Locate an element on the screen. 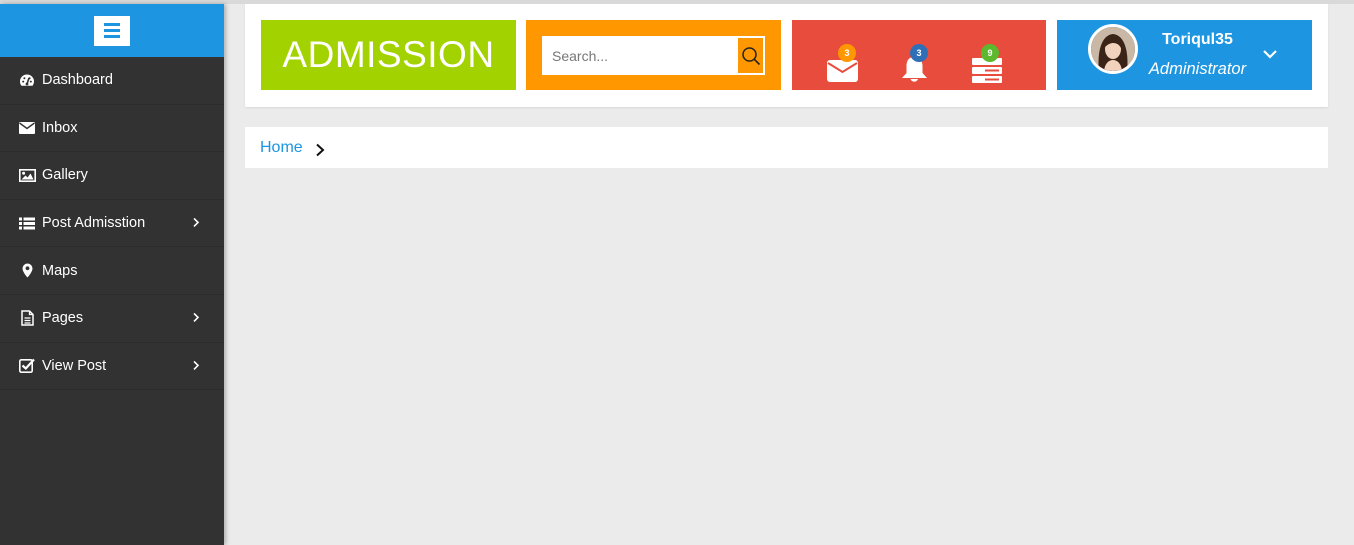 The image size is (1354, 545). sidebar-item-dashboard: Dashboard is located at coordinates (112, 81).